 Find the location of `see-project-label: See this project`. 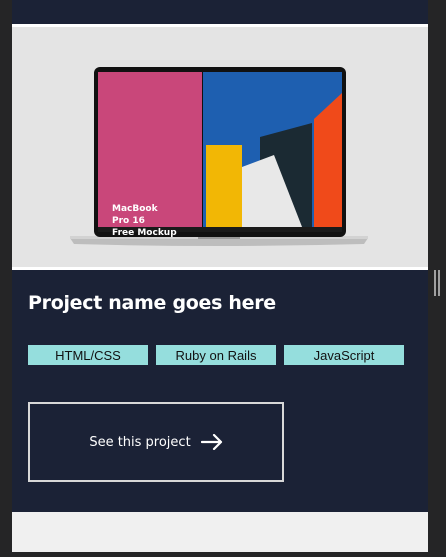

see-project-label: See this project is located at coordinates (140, 442).